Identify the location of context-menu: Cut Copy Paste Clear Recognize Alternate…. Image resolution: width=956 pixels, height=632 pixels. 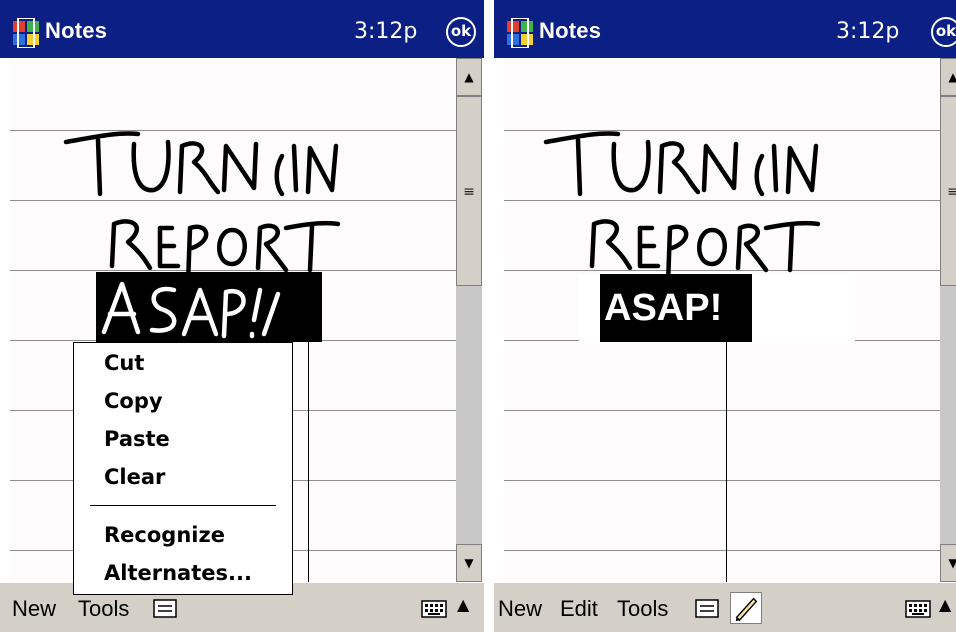
(183, 468).